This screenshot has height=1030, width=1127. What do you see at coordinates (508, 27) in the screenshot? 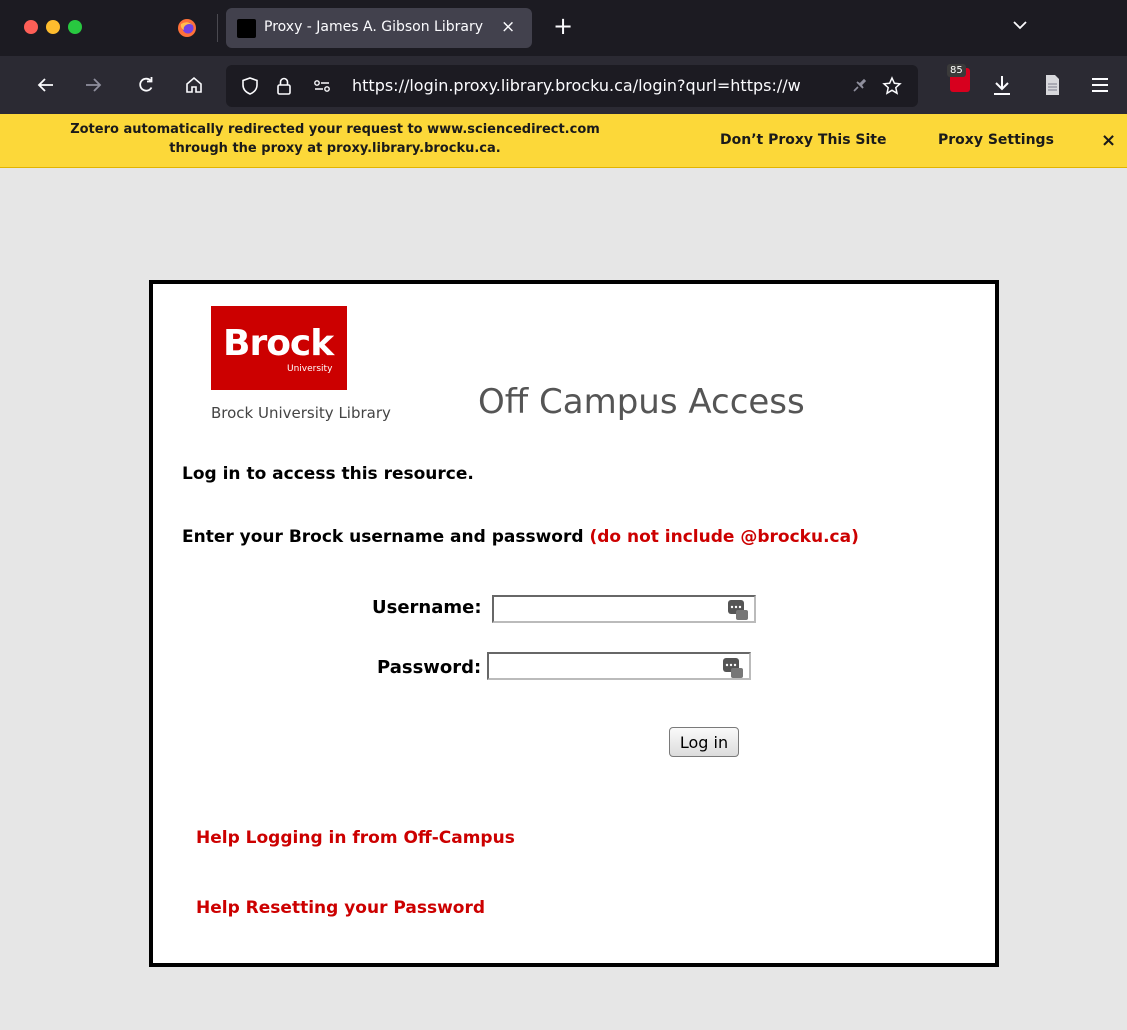
I see `tab-close-icon: ×` at bounding box center [508, 27].